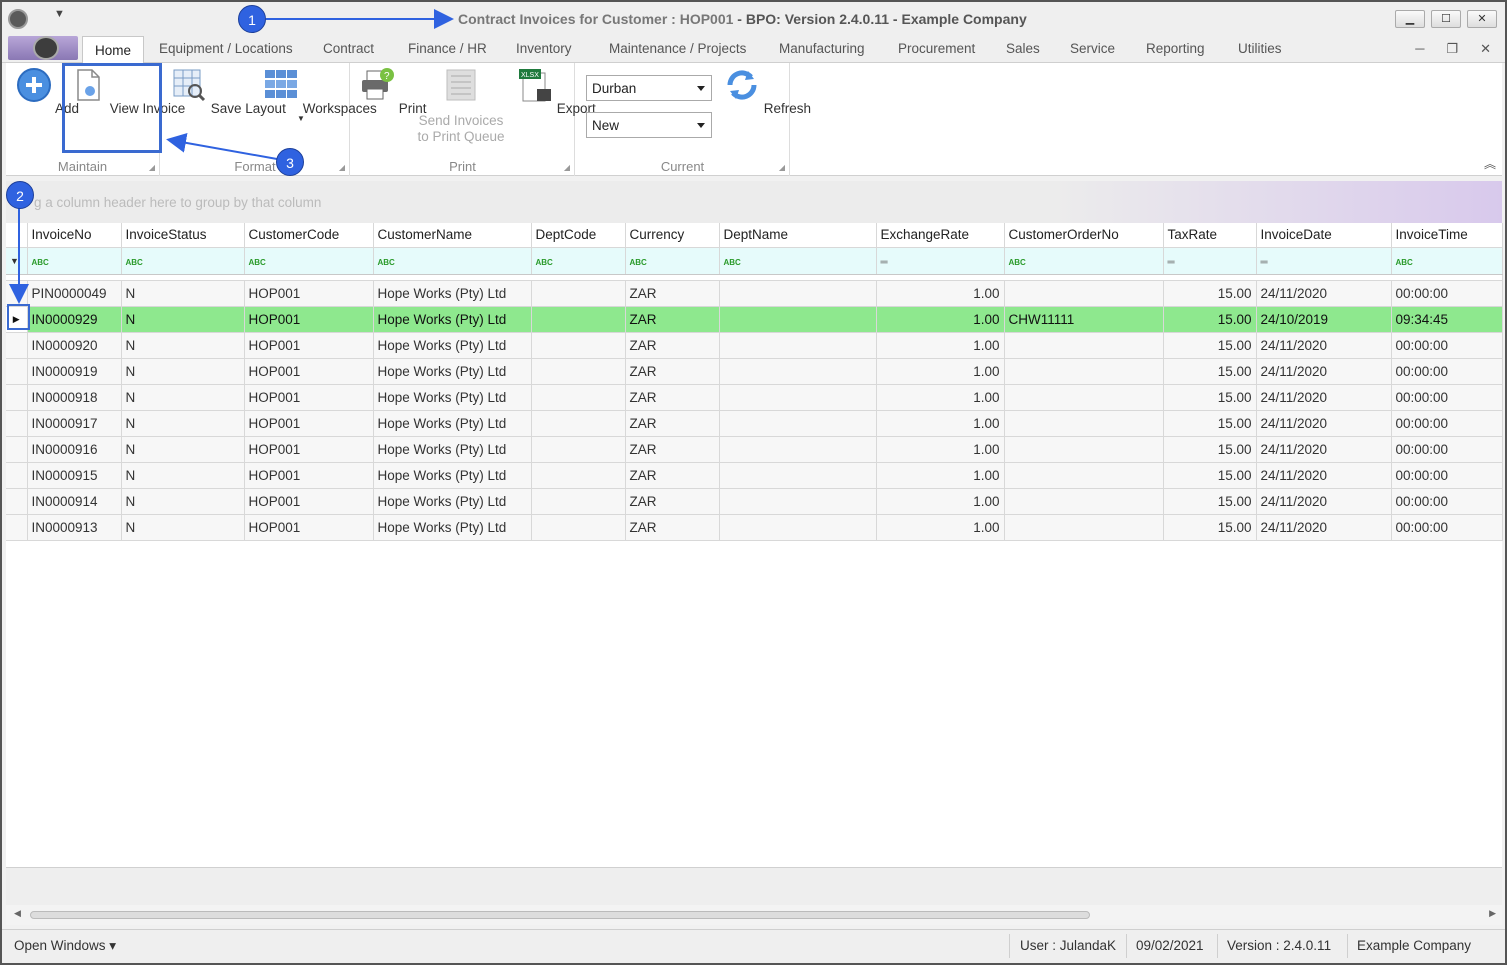 The image size is (1507, 967). What do you see at coordinates (649, 125) in the screenshot?
I see `status-select: New` at bounding box center [649, 125].